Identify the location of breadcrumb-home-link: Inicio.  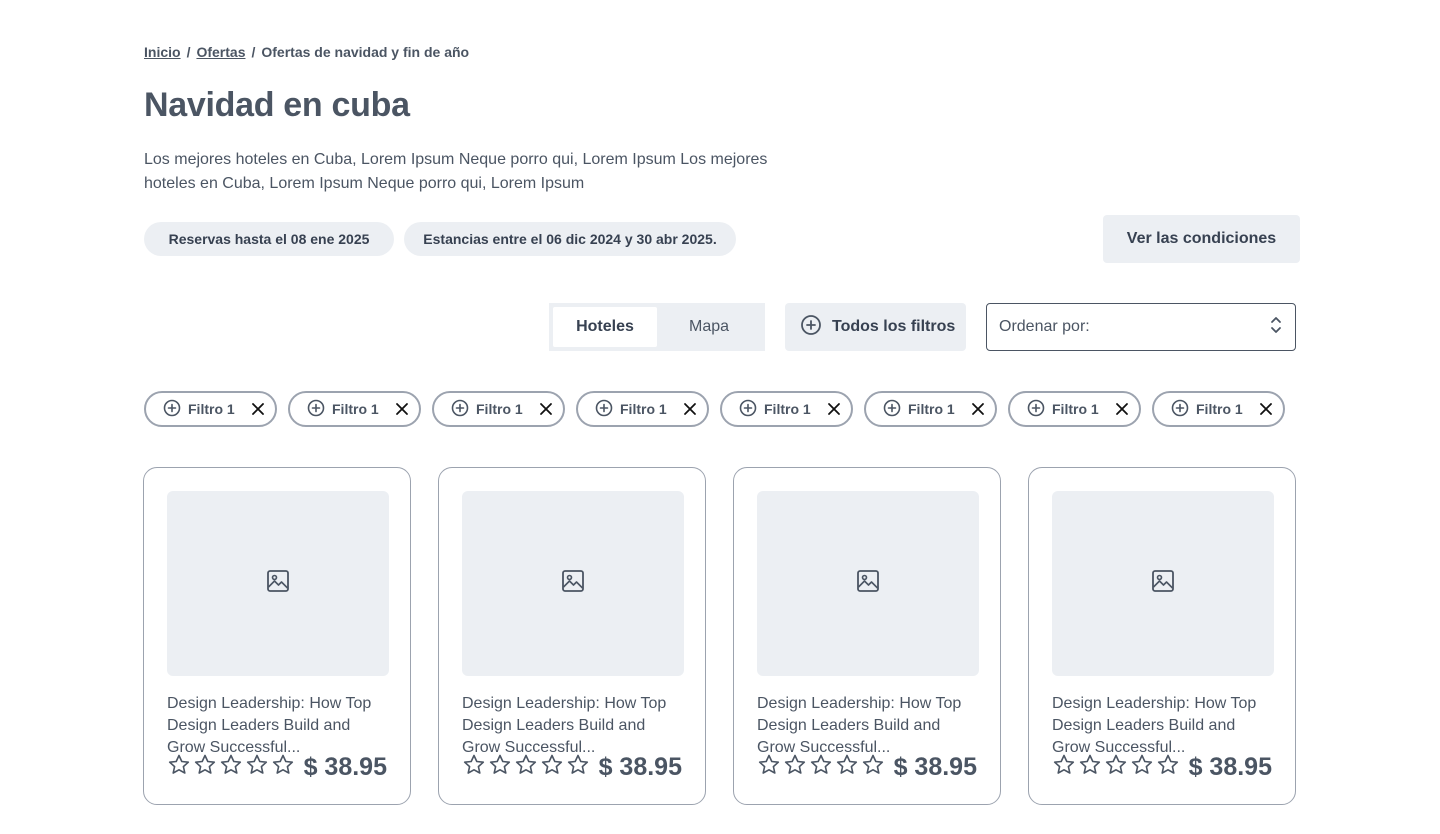
(162, 52).